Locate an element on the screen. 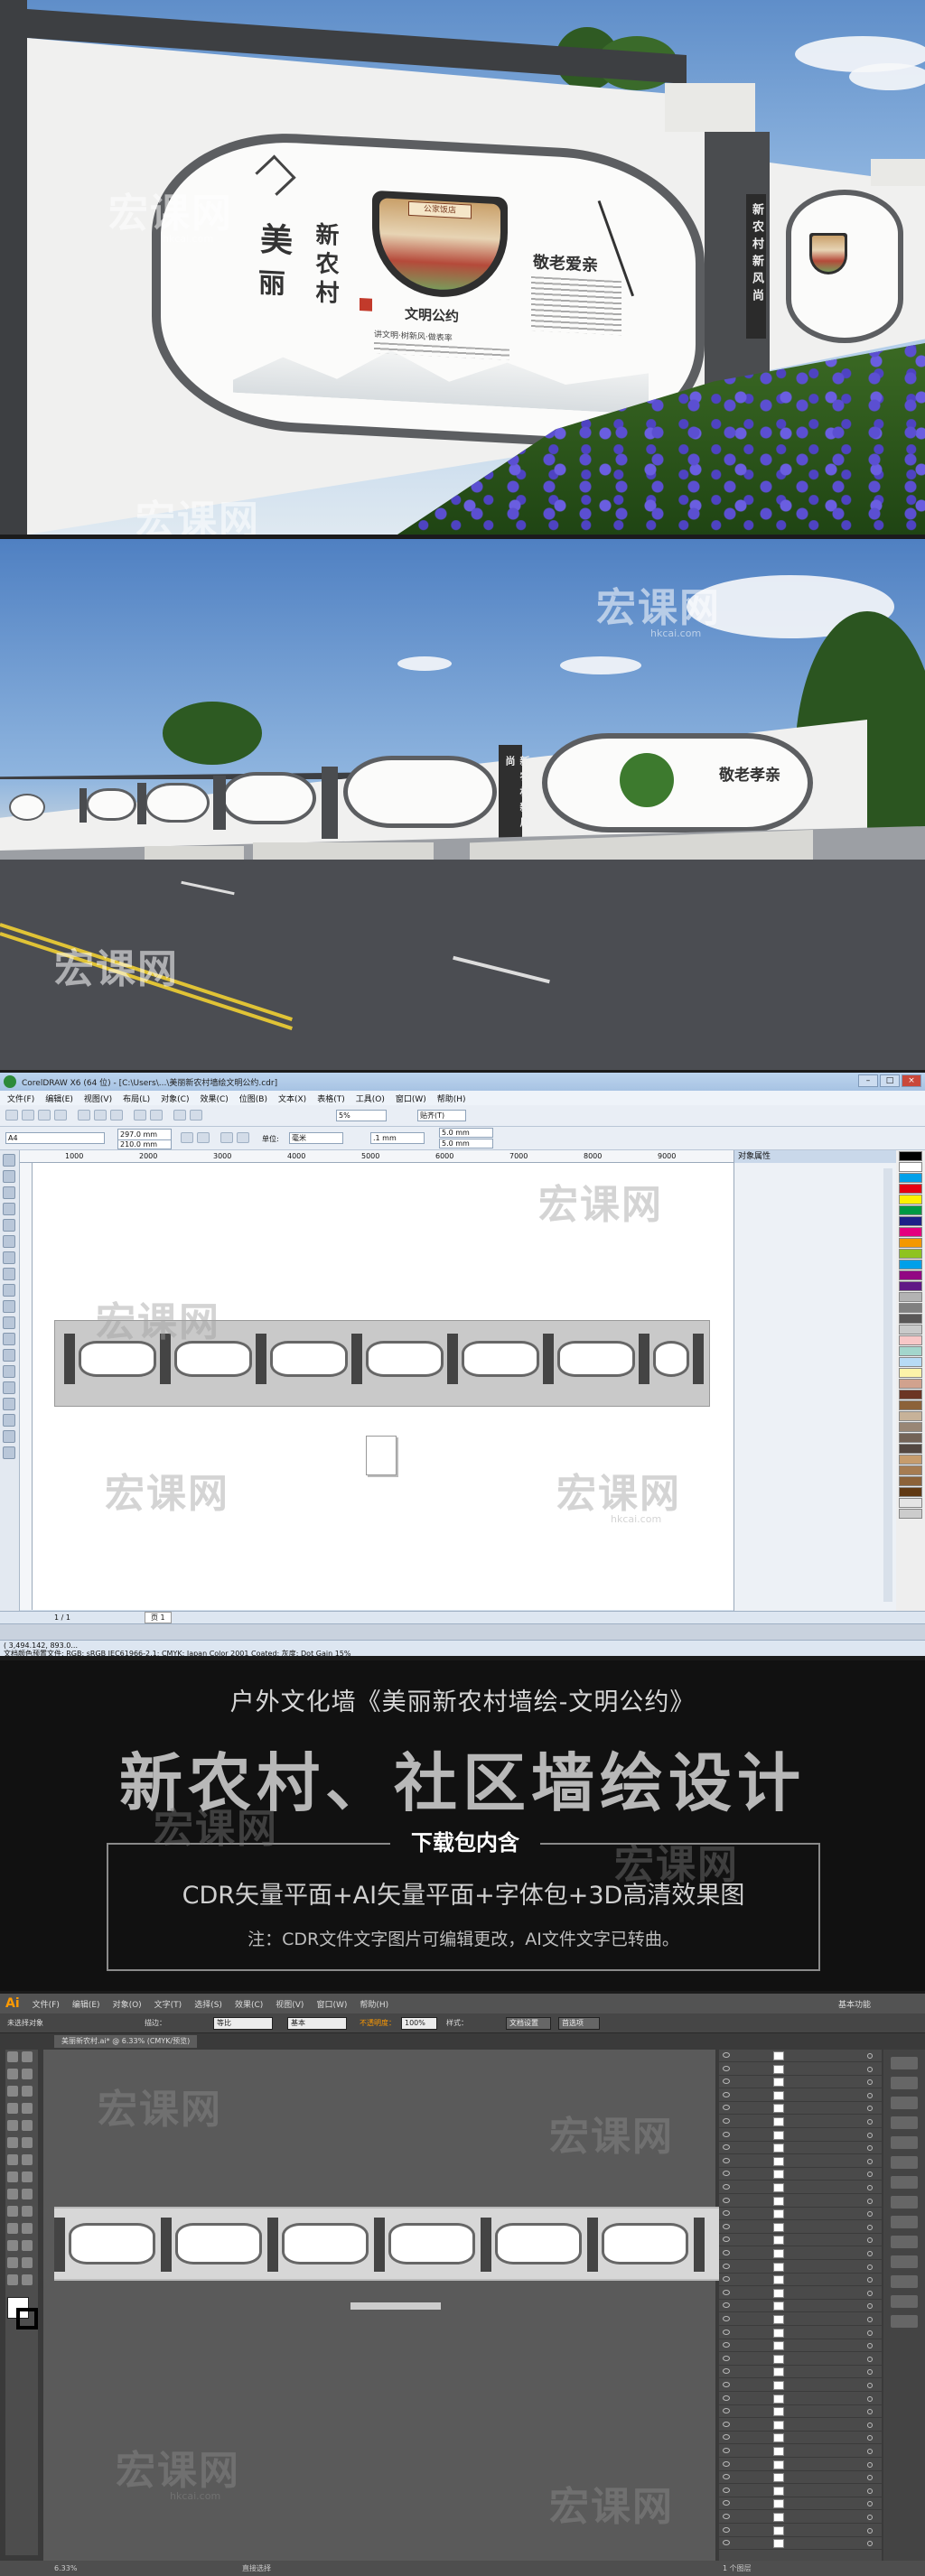 The height and width of the screenshot is (2576, 925). dimension-tool-icon is located at coordinates (9, 1355).